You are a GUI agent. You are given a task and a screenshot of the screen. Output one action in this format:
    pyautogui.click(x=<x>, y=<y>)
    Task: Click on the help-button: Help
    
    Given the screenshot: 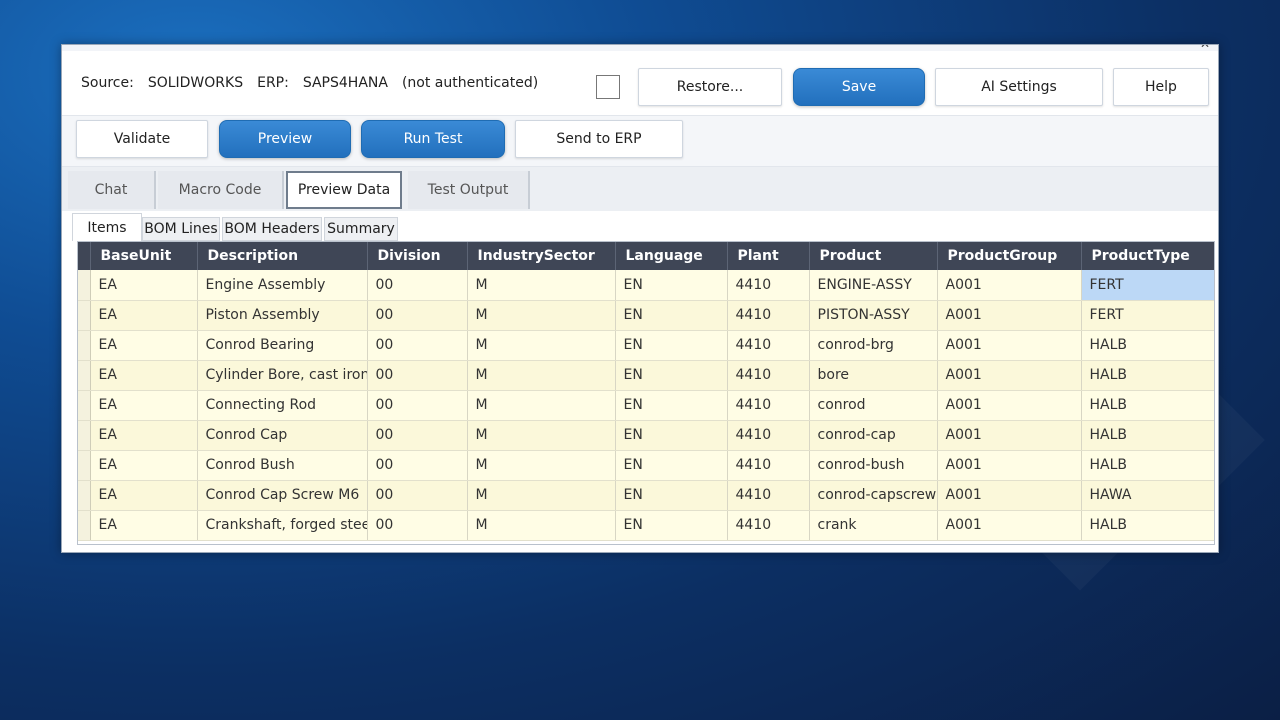 What is the action you would take?
    pyautogui.click(x=1161, y=87)
    